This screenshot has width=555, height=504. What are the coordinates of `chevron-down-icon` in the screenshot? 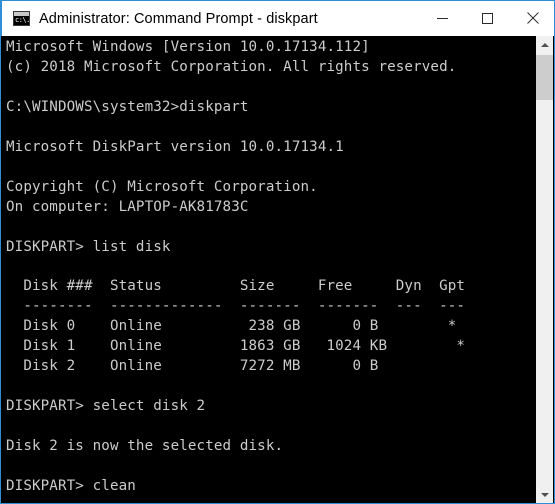 It's located at (544, 494).